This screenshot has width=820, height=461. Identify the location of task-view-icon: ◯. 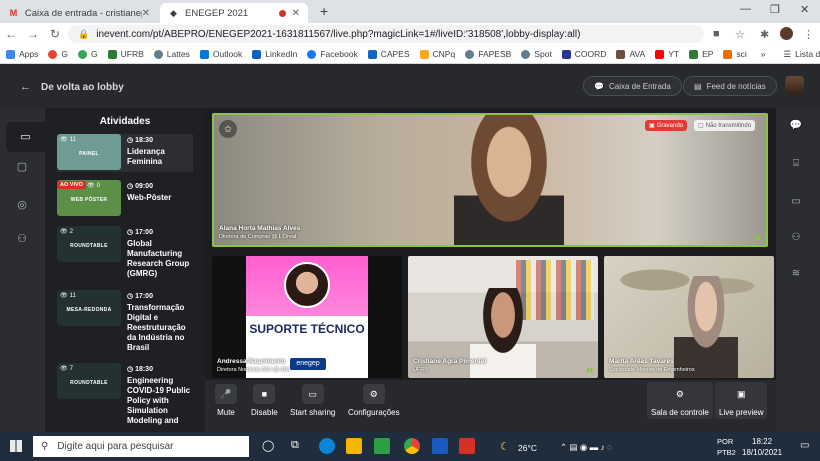
(268, 445).